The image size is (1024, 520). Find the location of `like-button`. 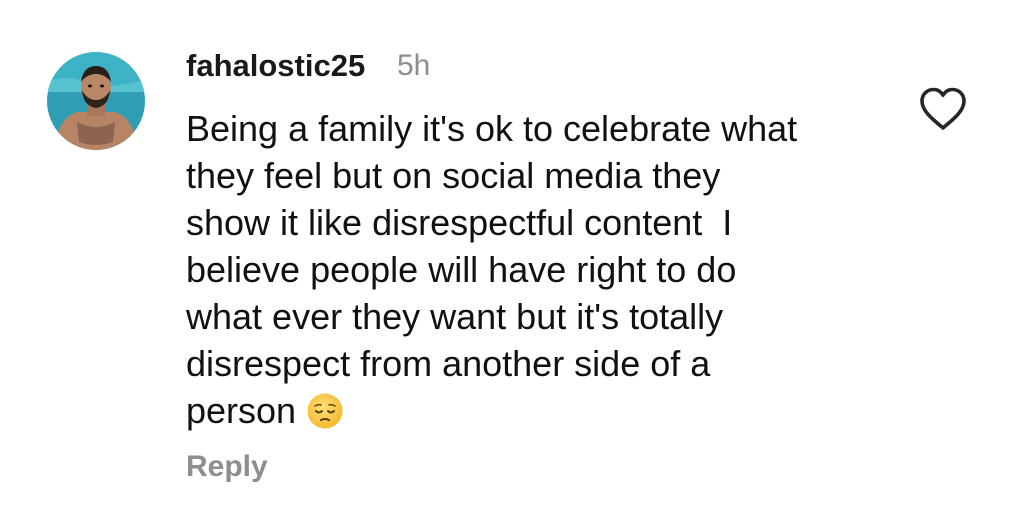

like-button is located at coordinates (943, 109).